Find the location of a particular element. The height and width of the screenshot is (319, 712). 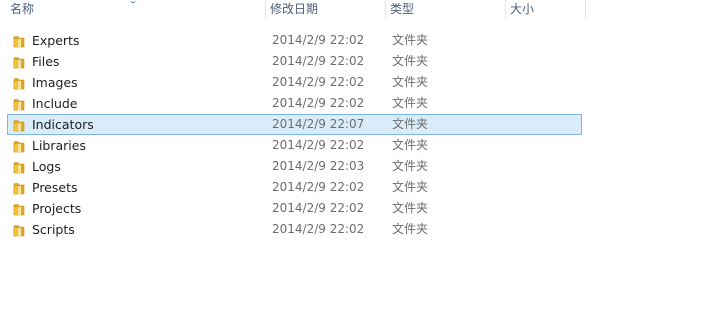

file-row-presets: Presets 2014/2/9 22:02 文件夹 is located at coordinates (294, 187).